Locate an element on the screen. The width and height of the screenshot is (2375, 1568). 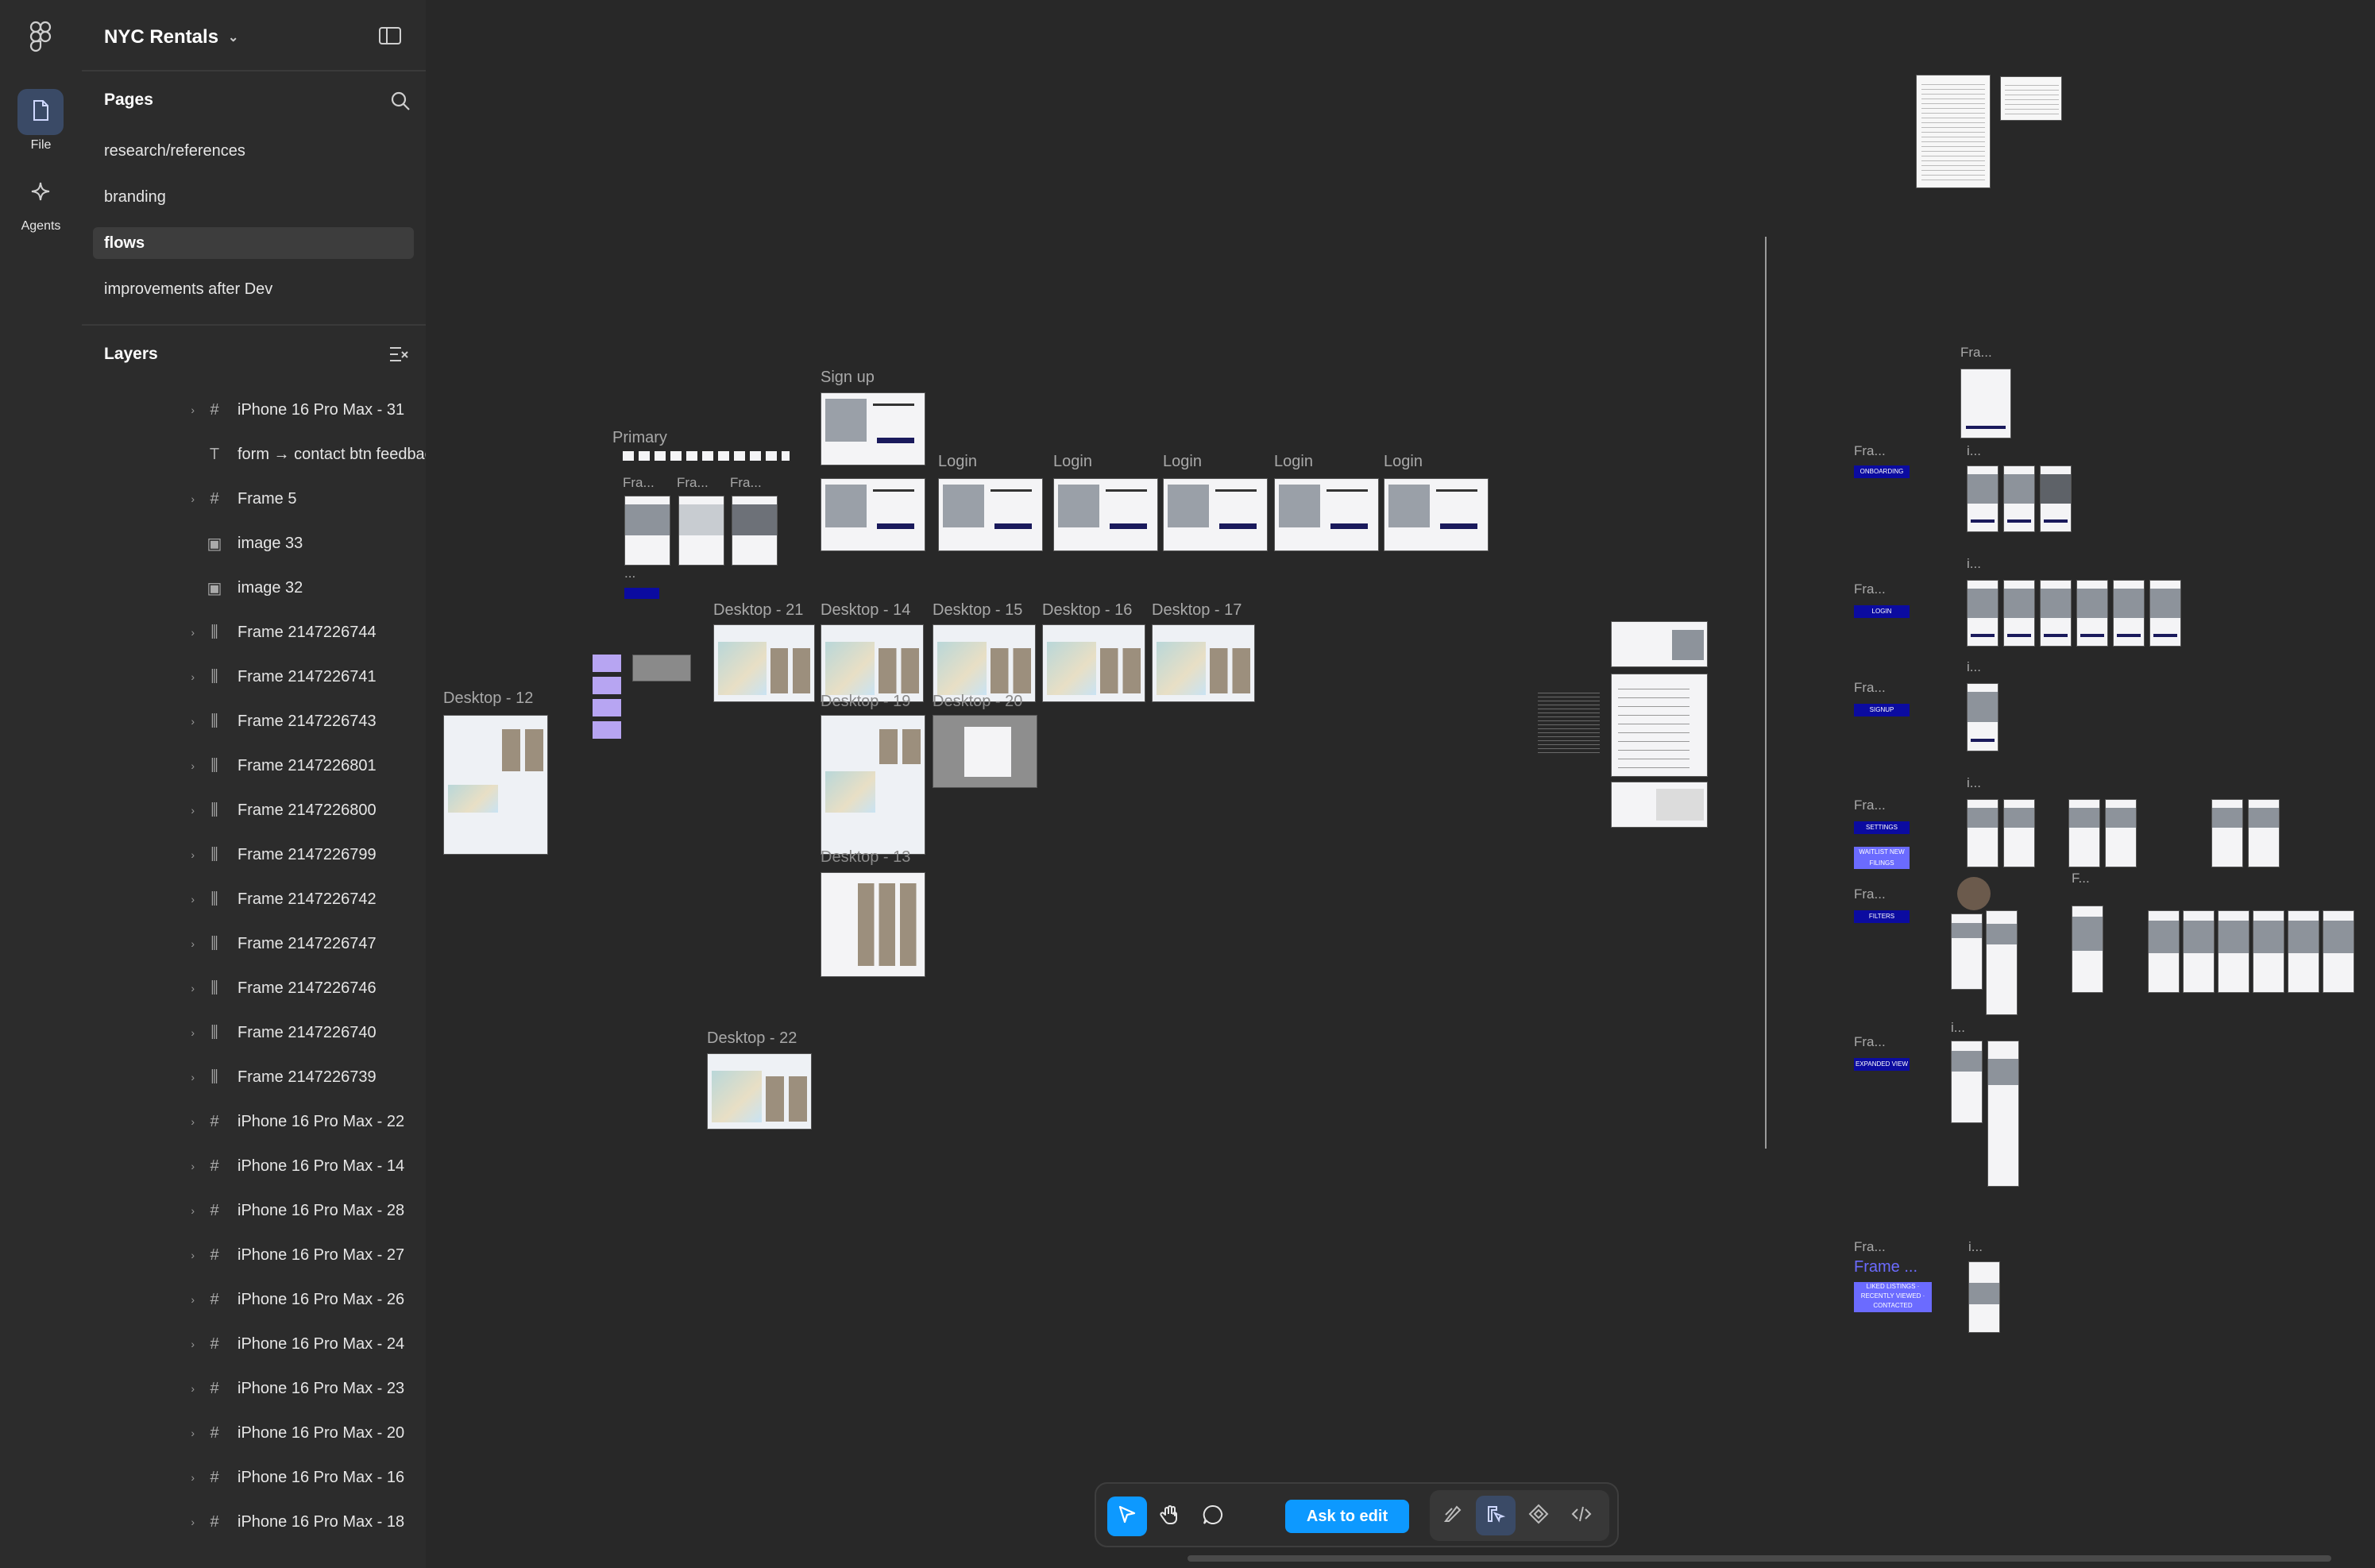
horizontal-scrollbar is located at coordinates (1759, 1558).